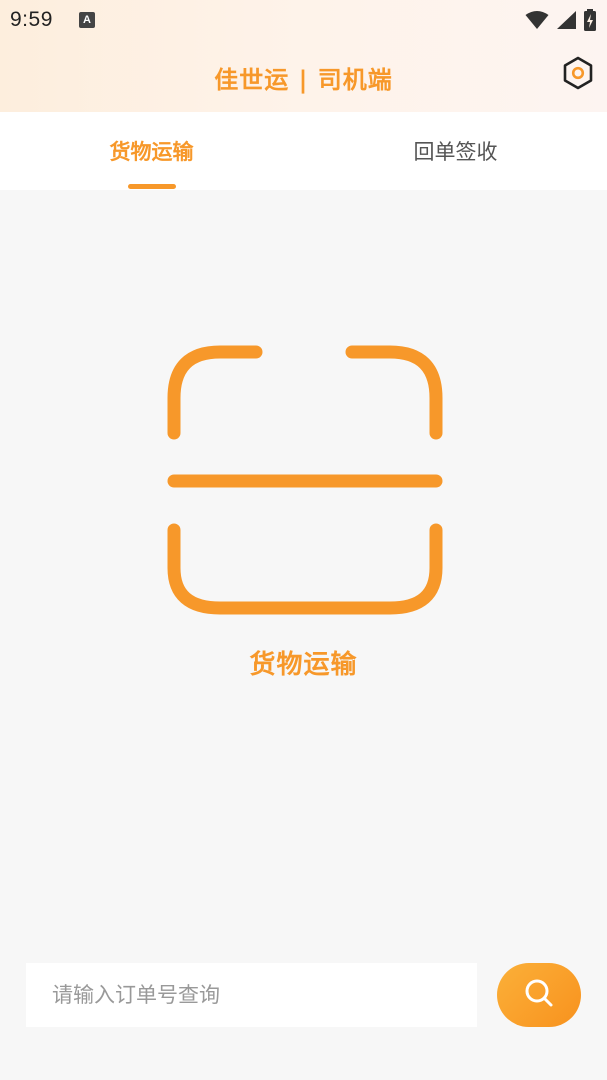  Describe the element at coordinates (590, 20) in the screenshot. I see `battery-icon` at that location.